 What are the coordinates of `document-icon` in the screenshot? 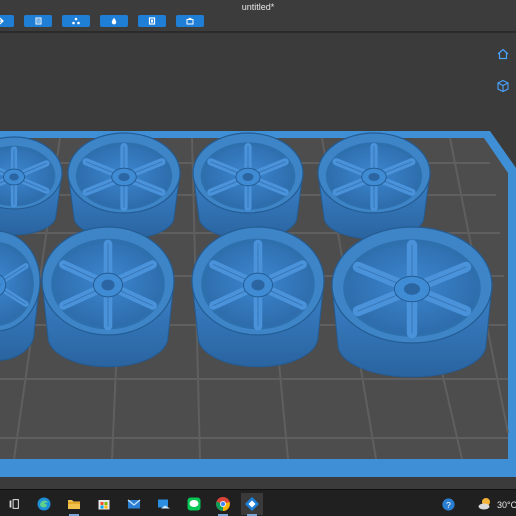 It's located at (38, 21).